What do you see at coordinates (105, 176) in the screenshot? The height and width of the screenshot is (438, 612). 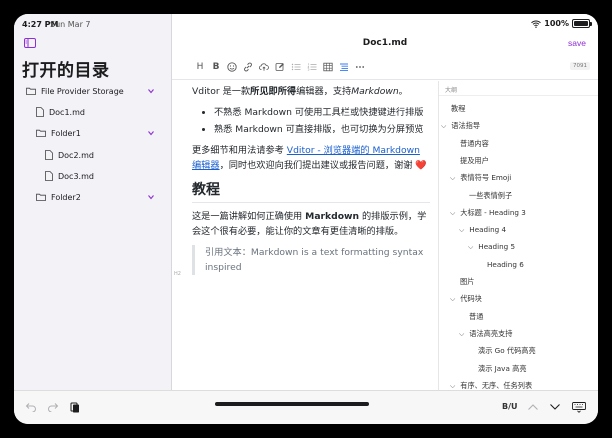 I see `tree-item-doc3: Doc3.md` at bounding box center [105, 176].